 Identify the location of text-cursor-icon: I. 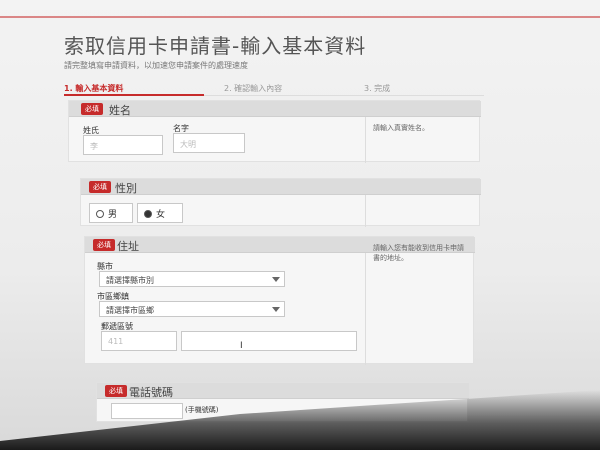
(241, 346).